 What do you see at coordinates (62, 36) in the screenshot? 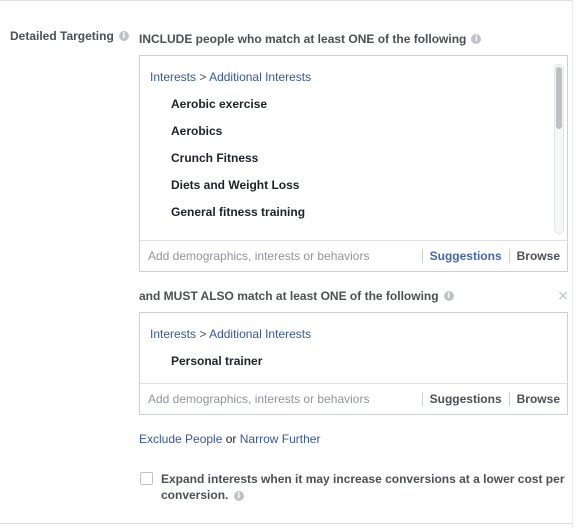
I see `section-title: Detailed Targeting` at bounding box center [62, 36].